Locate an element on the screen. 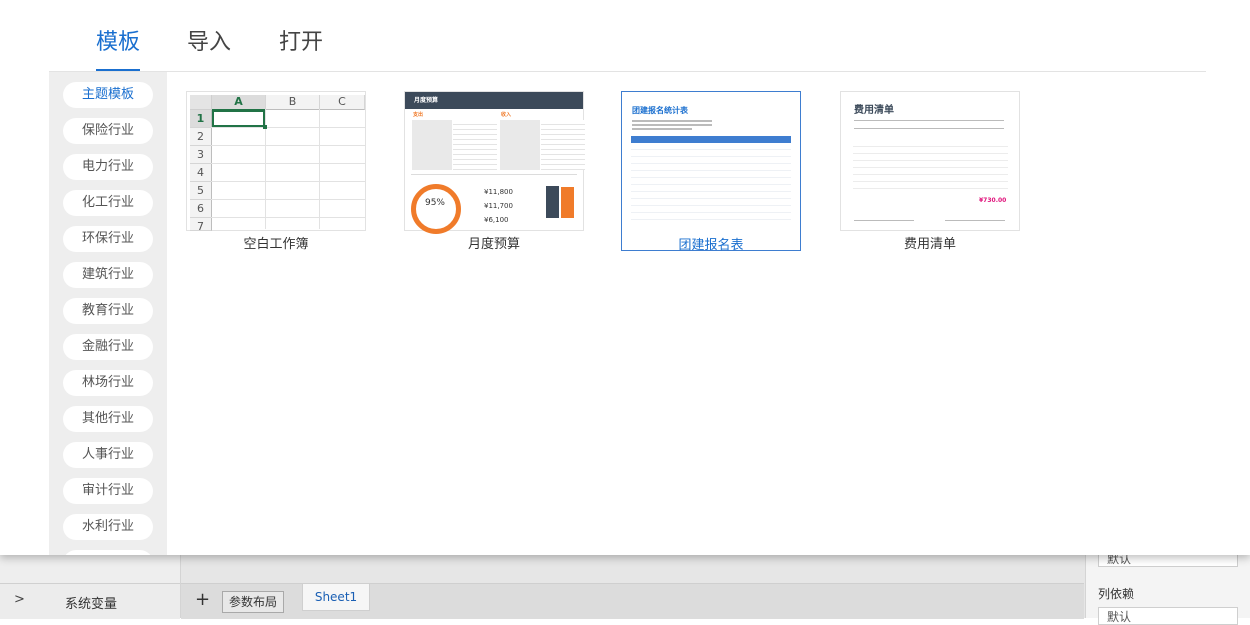 The width and height of the screenshot is (1250, 625). category-water-conservancy: 水利行业 is located at coordinates (108, 527).